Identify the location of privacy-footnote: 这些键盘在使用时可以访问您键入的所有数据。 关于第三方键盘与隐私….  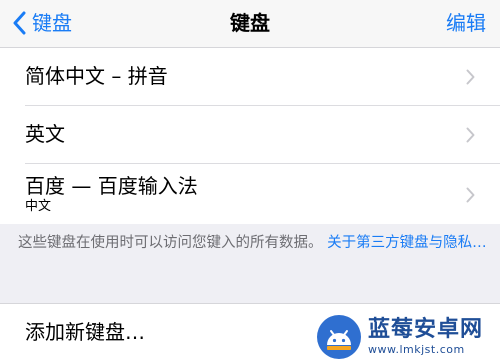
(253, 243).